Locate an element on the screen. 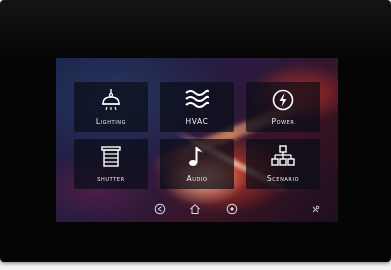 The height and width of the screenshot is (270, 391). shutter-label: shutter is located at coordinates (111, 178).